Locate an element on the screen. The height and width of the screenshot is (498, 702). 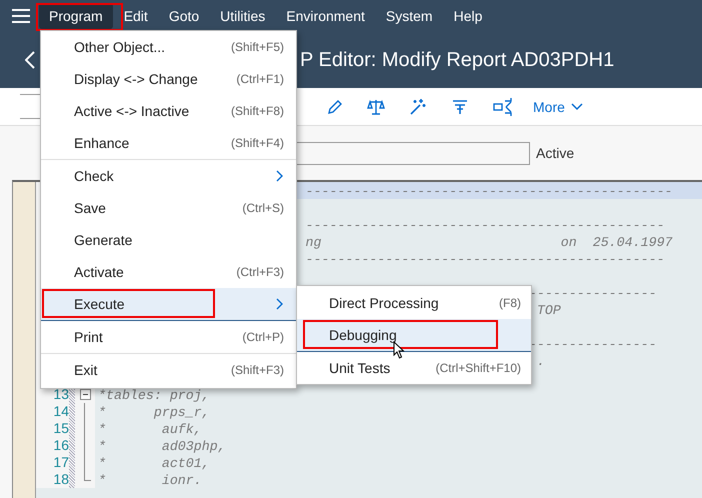
code-line: *tables: proj, is located at coordinates (154, 395).